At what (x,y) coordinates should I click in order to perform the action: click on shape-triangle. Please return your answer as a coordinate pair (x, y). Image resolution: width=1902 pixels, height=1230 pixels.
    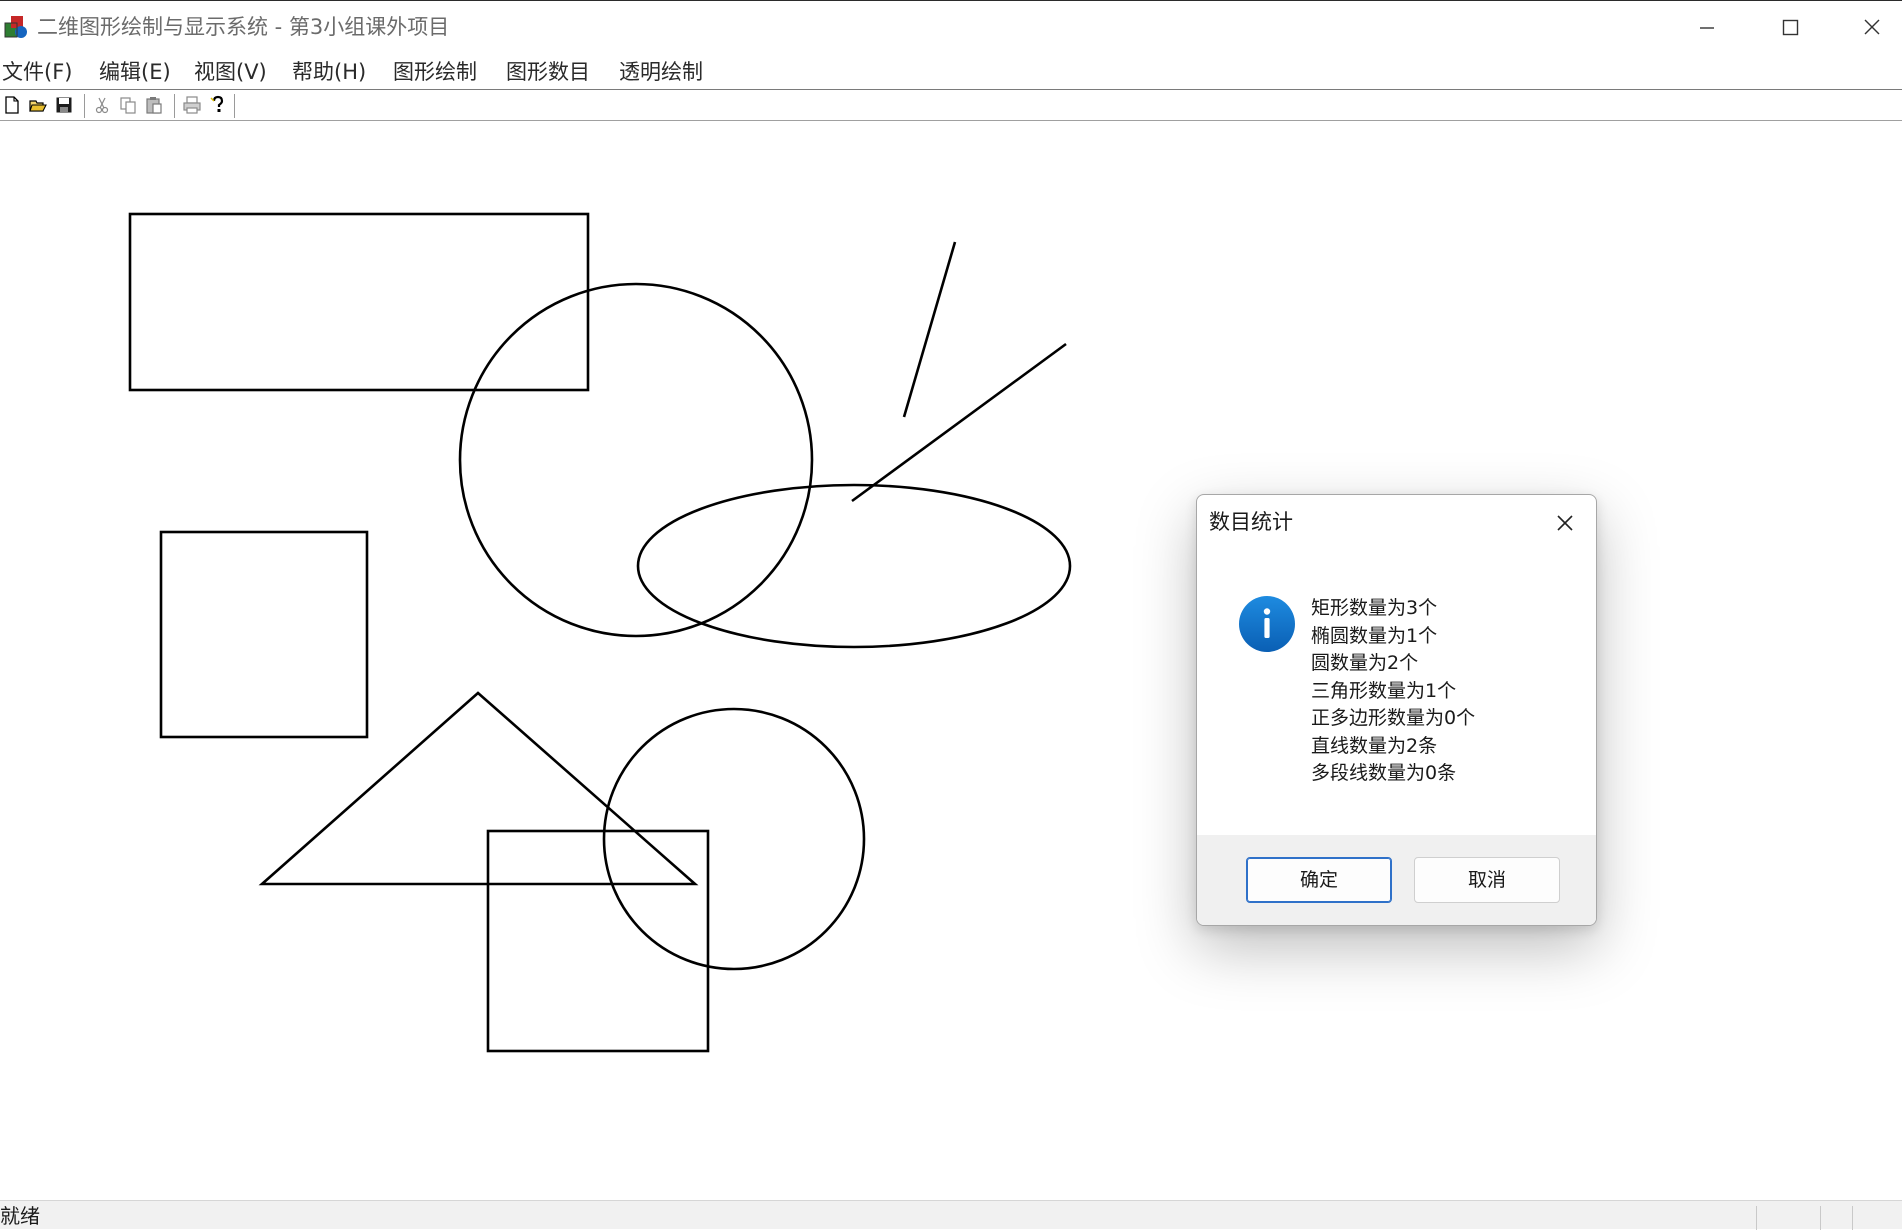
    Looking at the image, I should click on (478, 788).